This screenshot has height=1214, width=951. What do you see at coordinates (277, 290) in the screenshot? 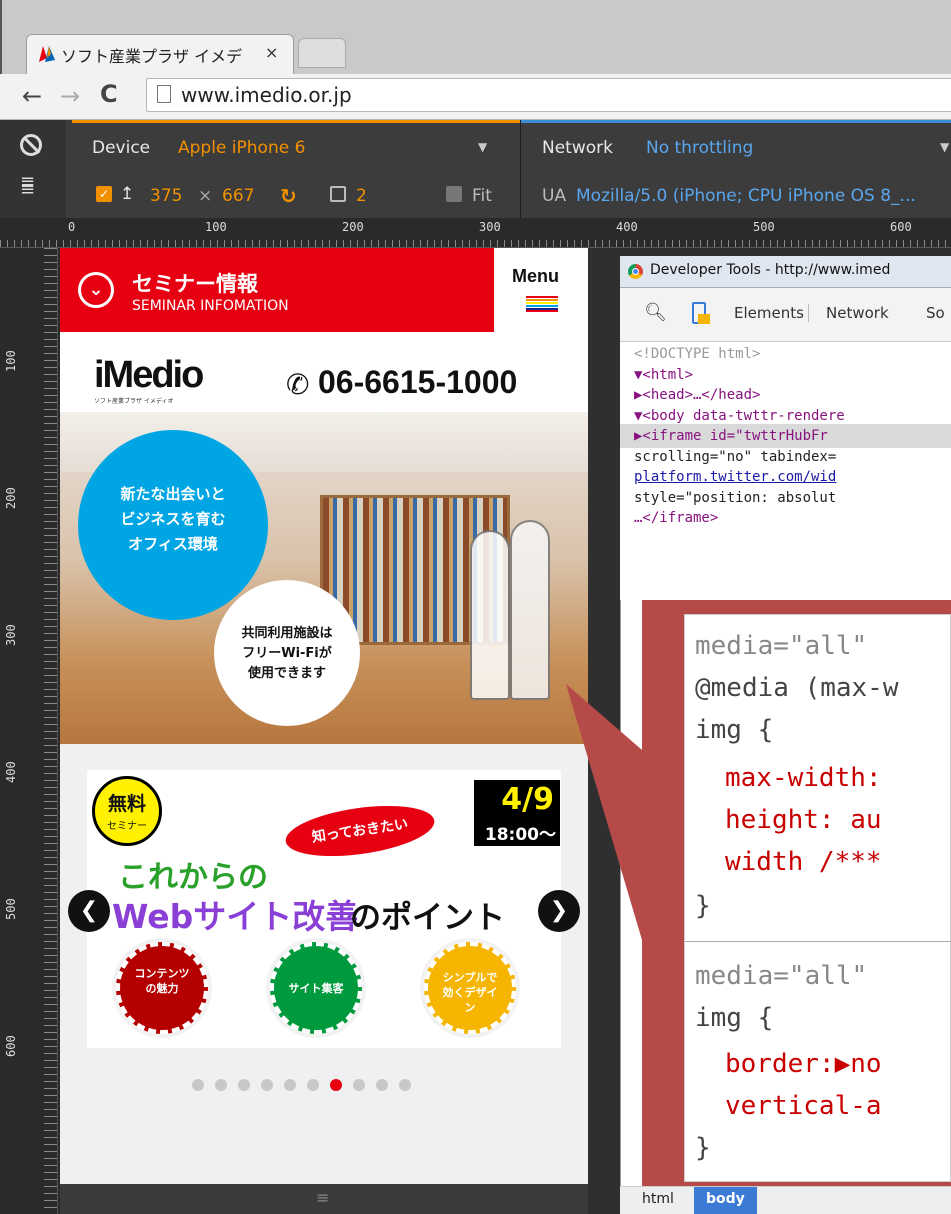
I see `seminar-header: ⌄ セミナー情報 SEMINAR INFOMATION` at bounding box center [277, 290].